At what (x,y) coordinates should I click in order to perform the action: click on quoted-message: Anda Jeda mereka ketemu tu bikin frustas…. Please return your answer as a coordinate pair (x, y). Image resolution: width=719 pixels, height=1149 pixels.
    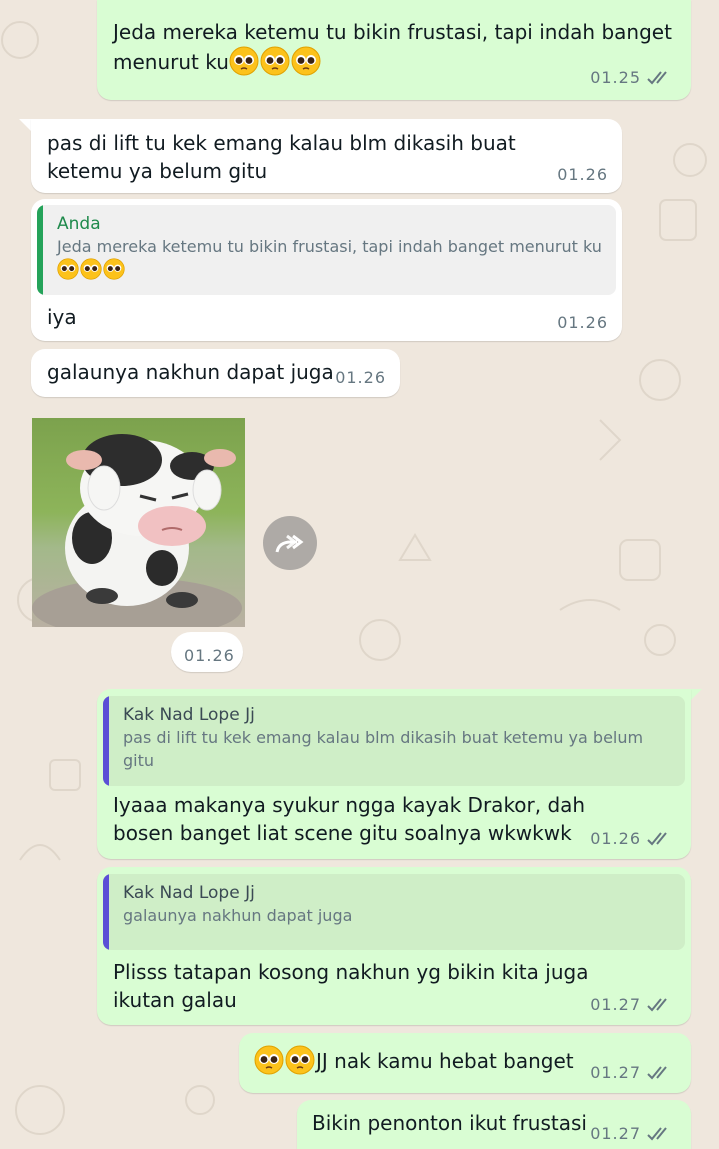
    Looking at the image, I should click on (326, 250).